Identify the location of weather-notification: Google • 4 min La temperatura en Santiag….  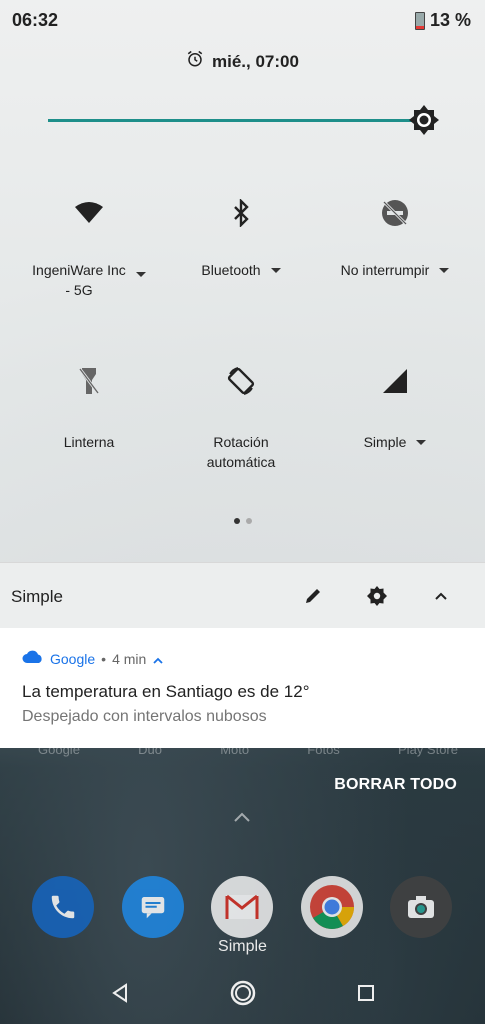
(242, 688).